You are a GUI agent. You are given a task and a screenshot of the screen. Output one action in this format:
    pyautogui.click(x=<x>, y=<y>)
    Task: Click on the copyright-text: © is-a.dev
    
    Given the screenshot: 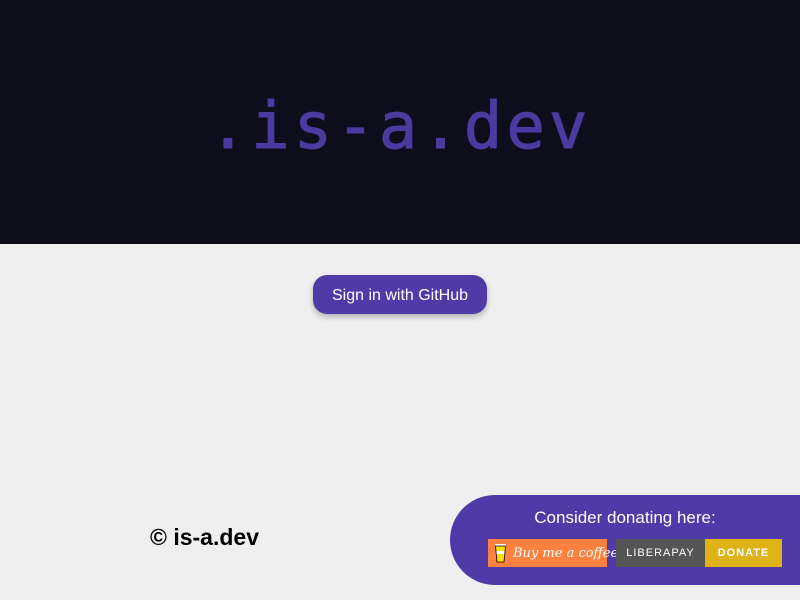 What is the action you would take?
    pyautogui.click(x=204, y=537)
    